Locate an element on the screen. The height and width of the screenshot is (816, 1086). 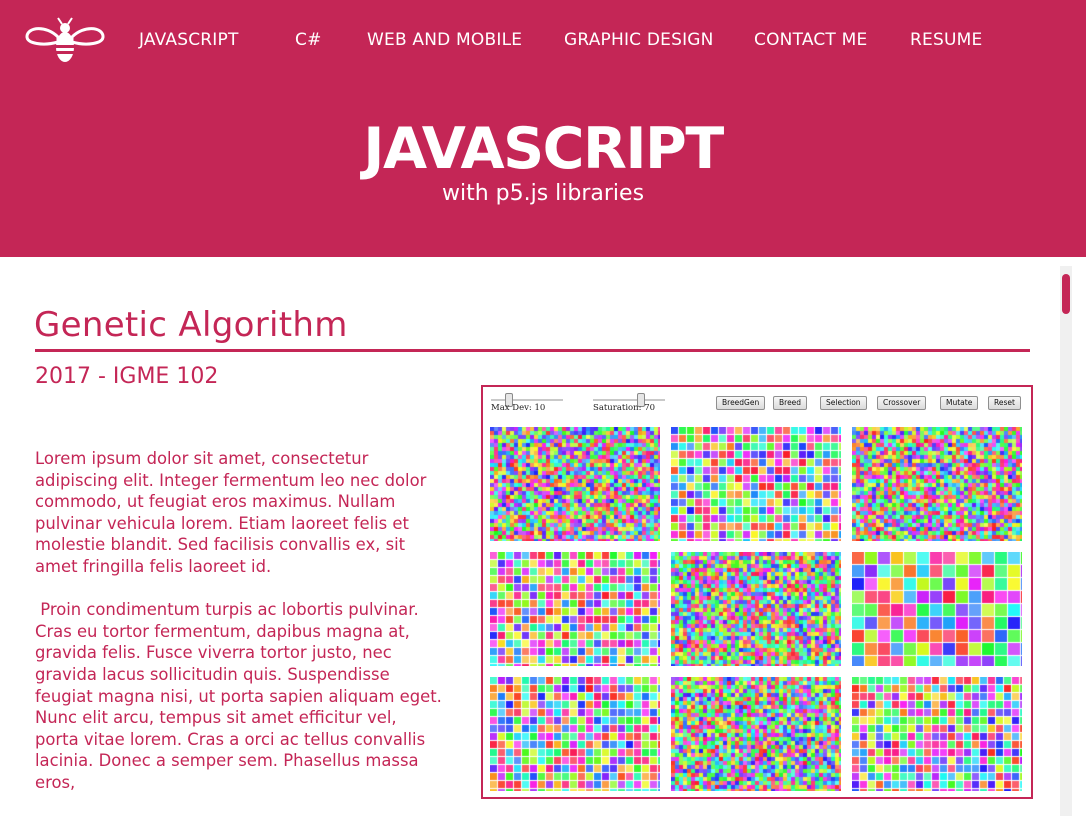
scrollbar-thumb is located at coordinates (1066, 294).